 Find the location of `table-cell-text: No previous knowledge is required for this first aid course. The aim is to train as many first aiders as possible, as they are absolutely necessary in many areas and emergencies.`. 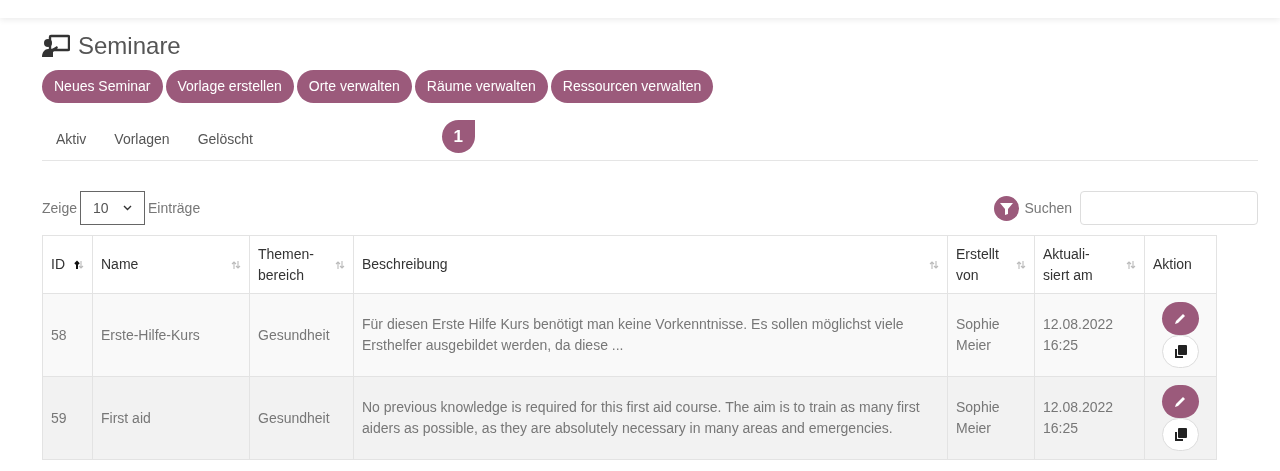

table-cell-text: No previous knowledge is required for this first aid course. The aim is to train as many first aiders as possible, as they are absolutely necessary in many areas and emergencies. is located at coordinates (641, 418).